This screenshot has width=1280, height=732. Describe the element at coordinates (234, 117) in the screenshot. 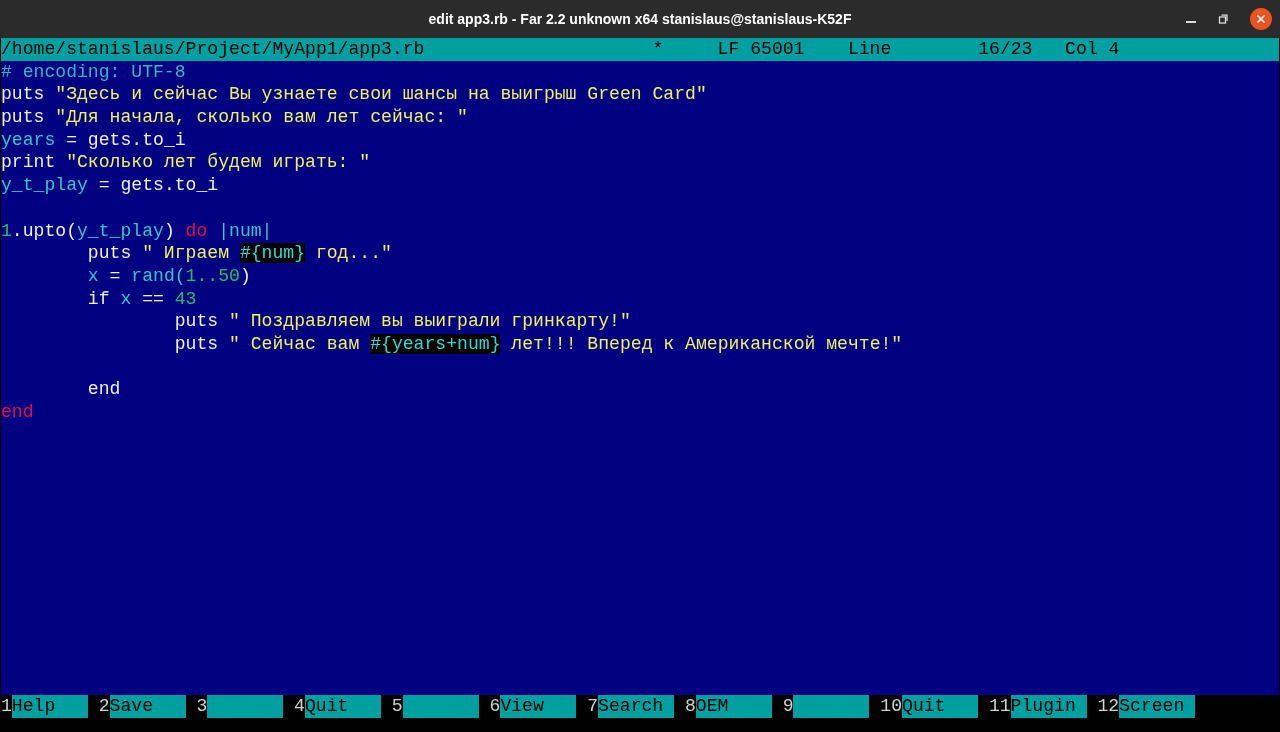

I see `code-line: puts "Для начала, сколько вам лет сейчас: "` at that location.